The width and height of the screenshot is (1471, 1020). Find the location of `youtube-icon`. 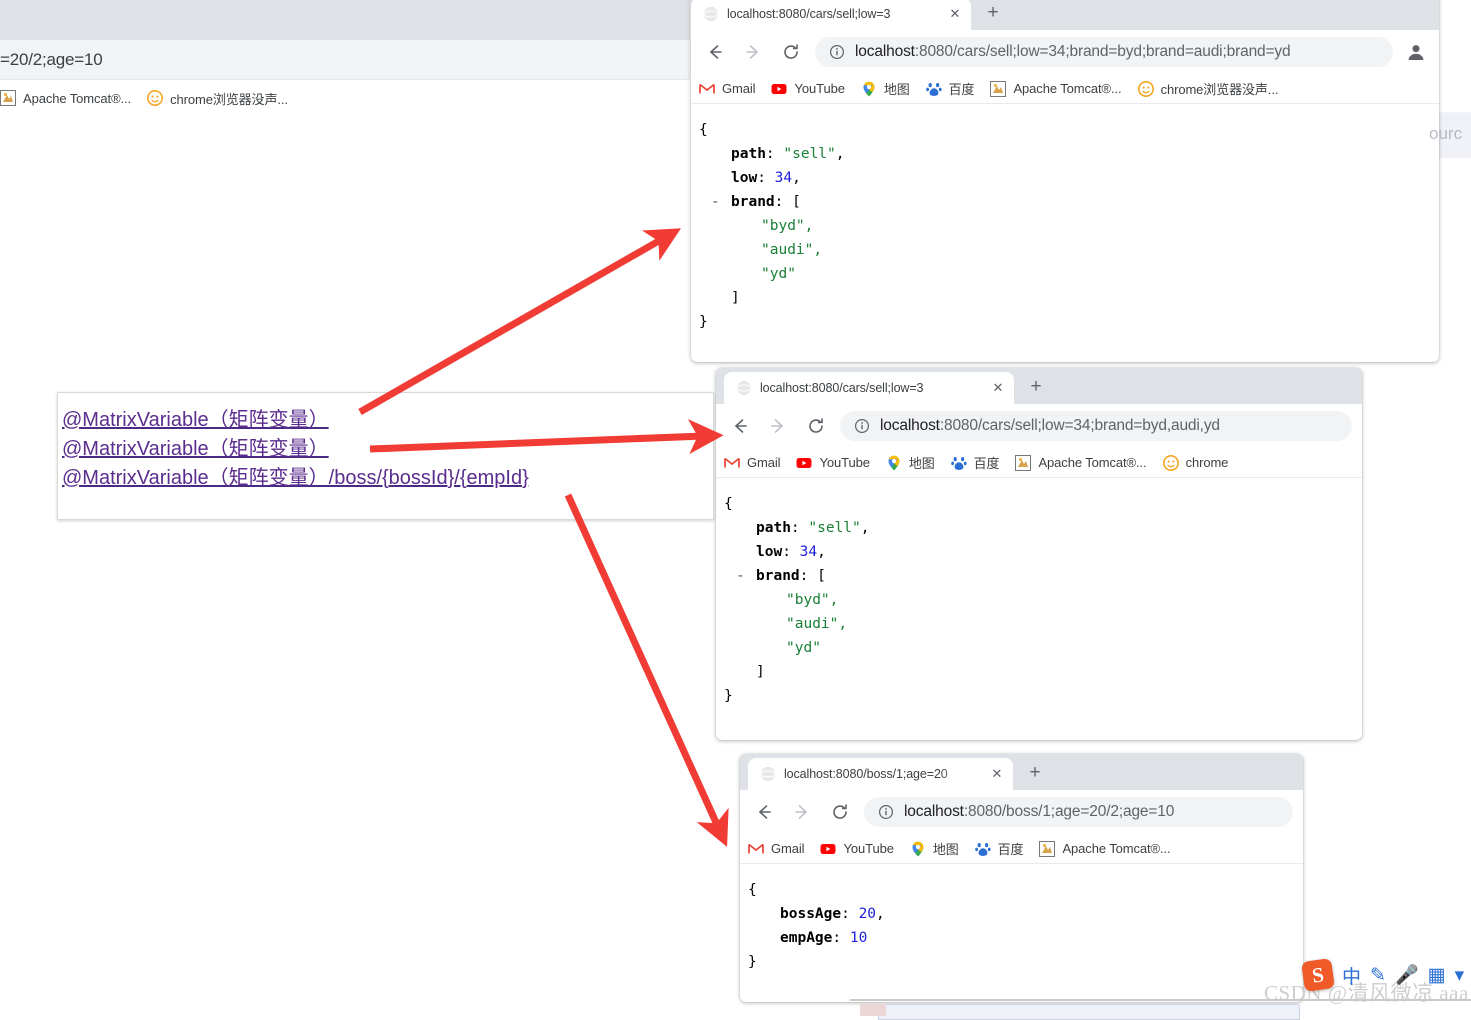

youtube-icon is located at coordinates (779, 89).